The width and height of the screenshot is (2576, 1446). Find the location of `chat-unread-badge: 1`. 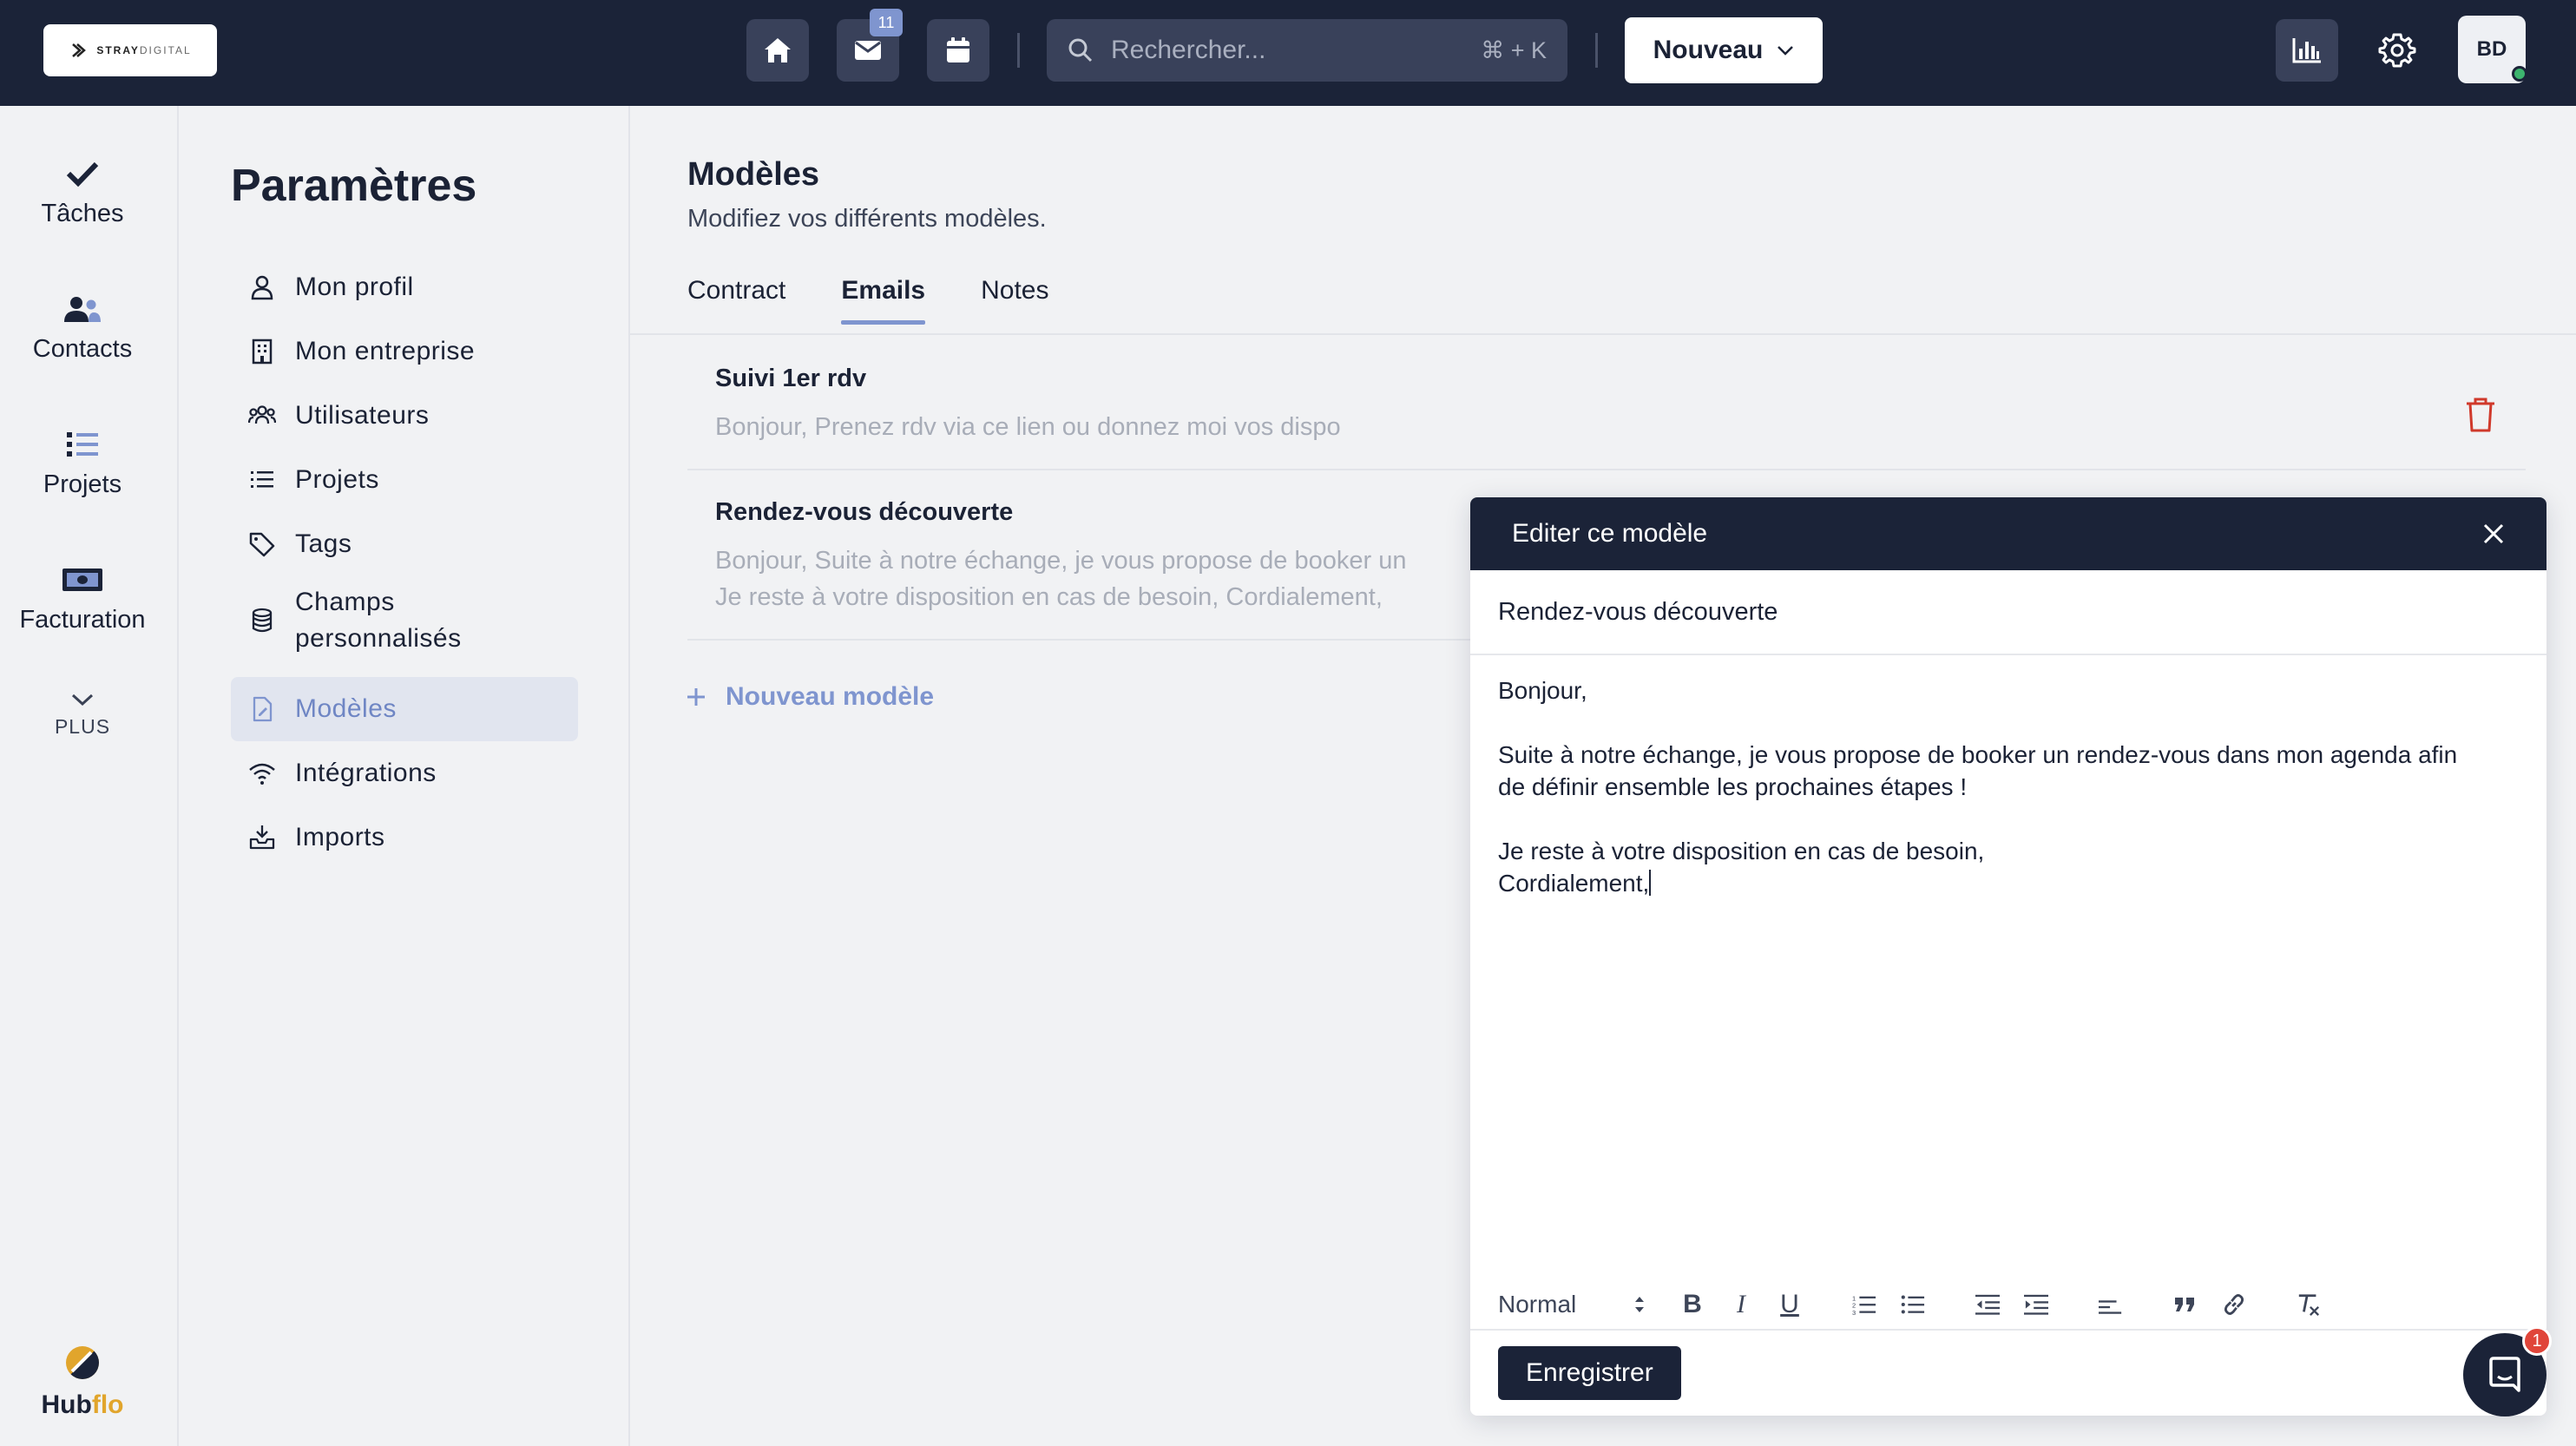

chat-unread-badge: 1 is located at coordinates (2537, 1341).